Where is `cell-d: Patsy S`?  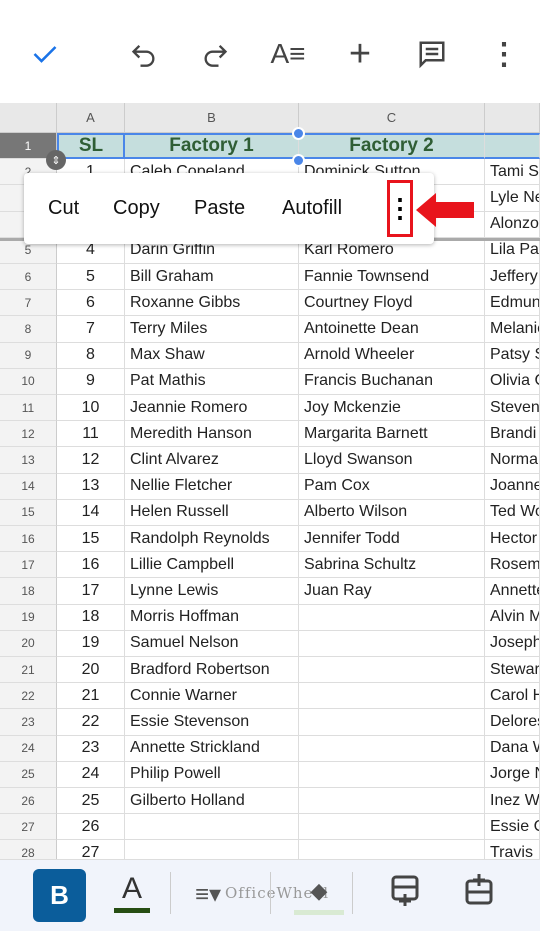 cell-d: Patsy S is located at coordinates (512, 355).